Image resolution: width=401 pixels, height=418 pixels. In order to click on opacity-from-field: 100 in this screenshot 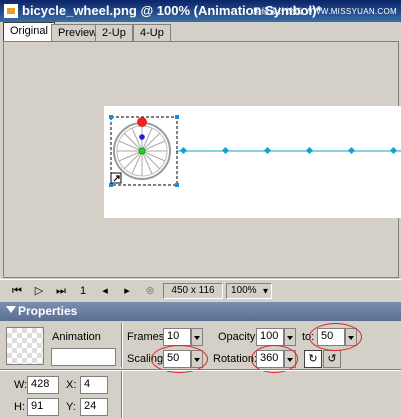, I will do `click(270, 337)`.